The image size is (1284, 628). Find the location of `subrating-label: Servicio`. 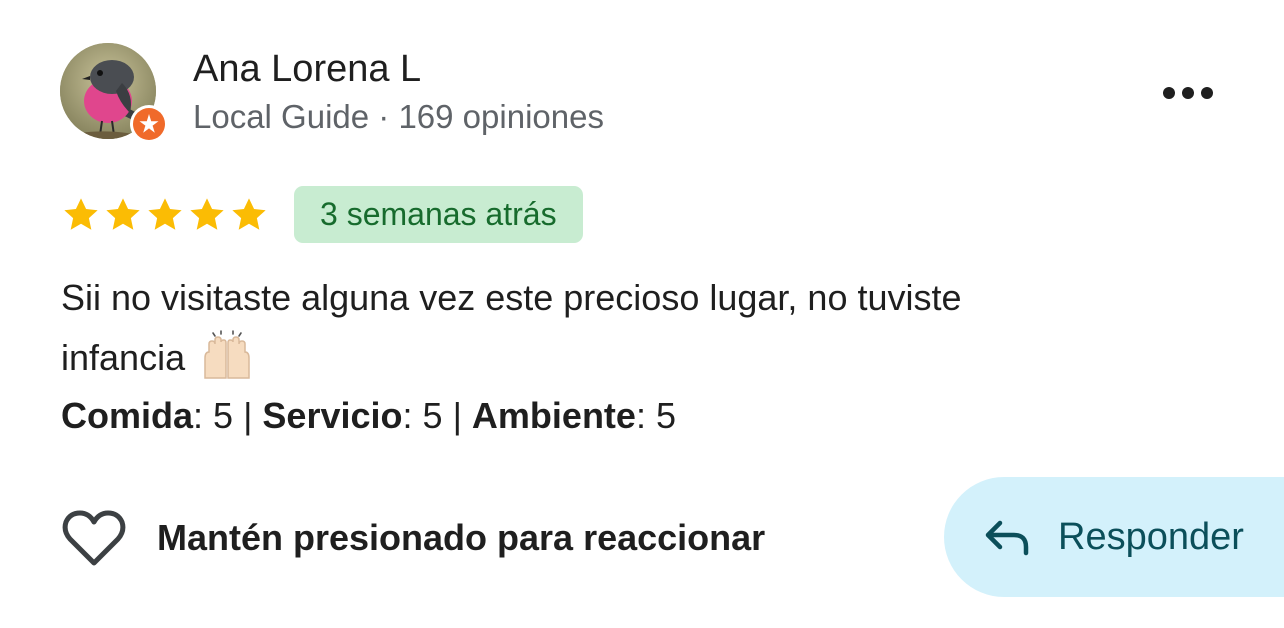

subrating-label: Servicio is located at coordinates (332, 415).